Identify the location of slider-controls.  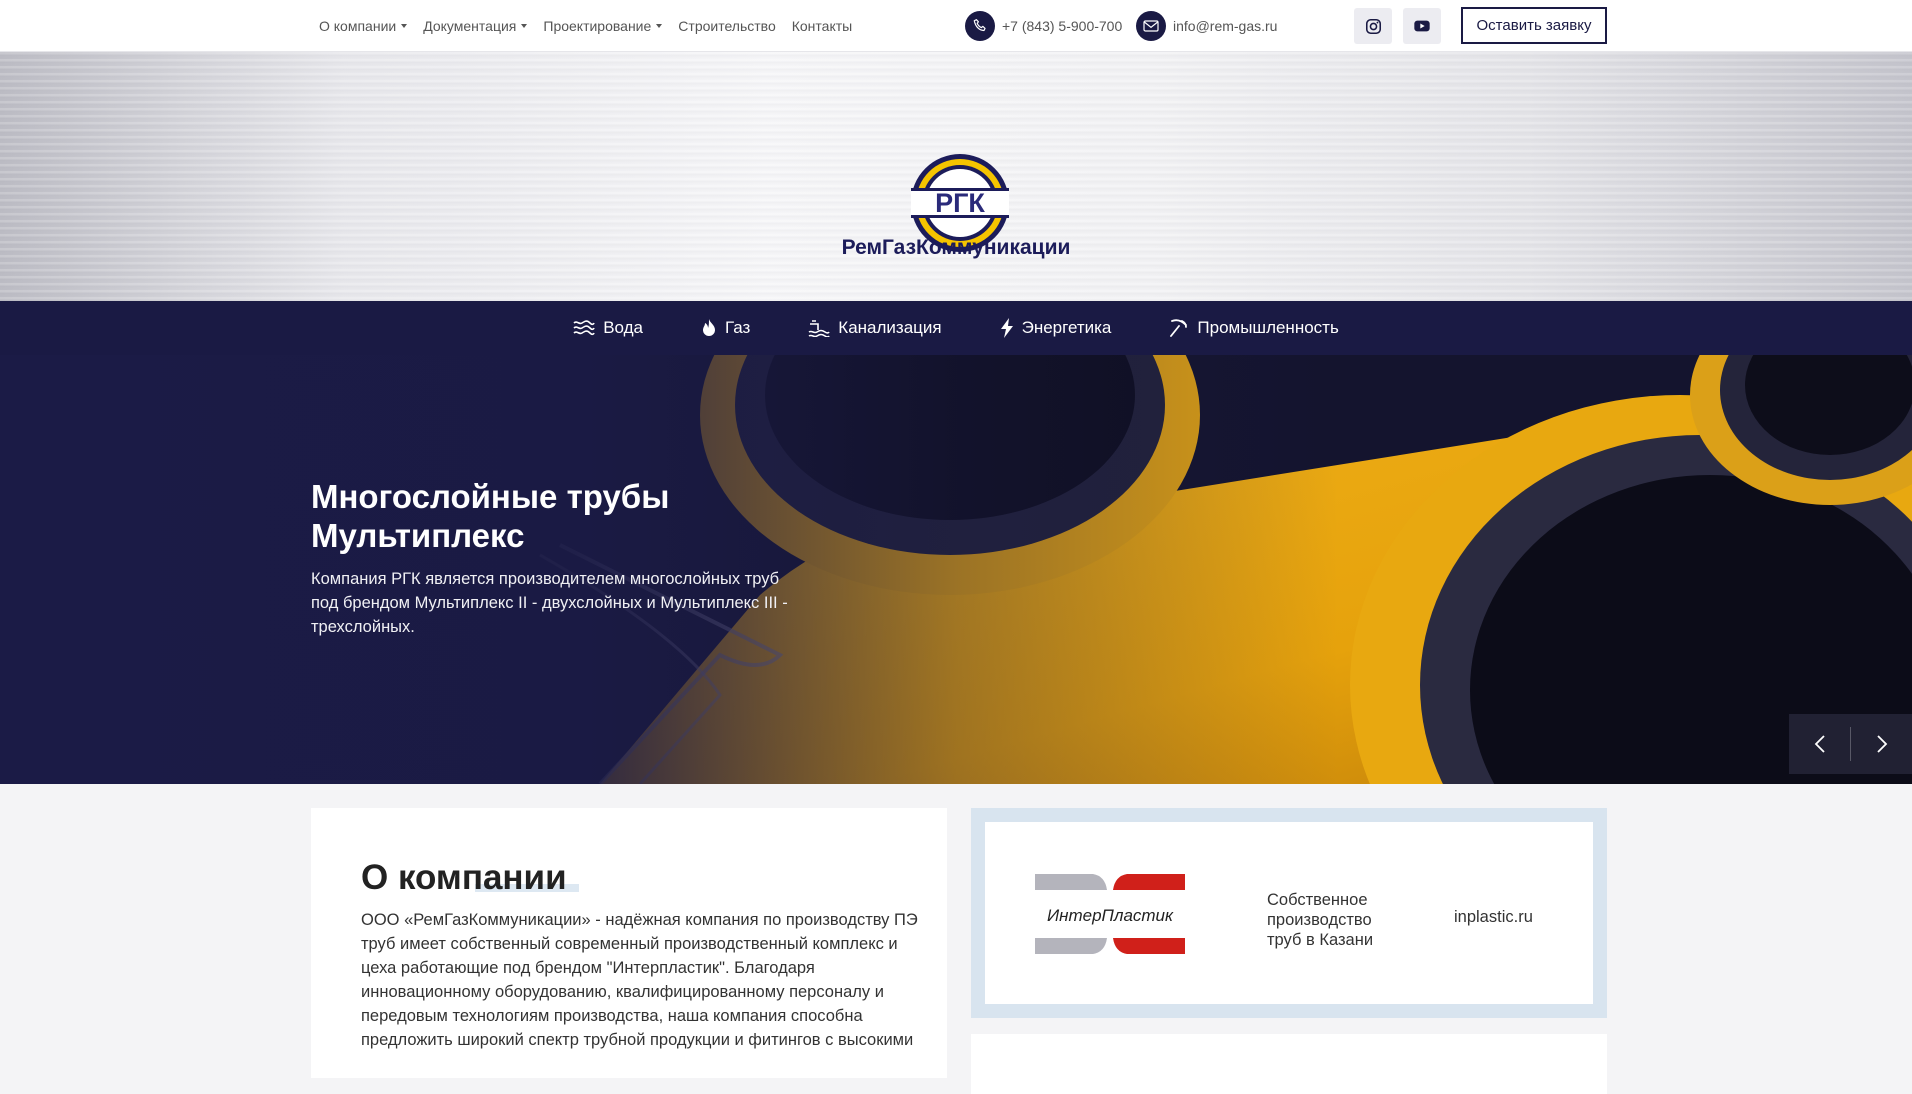
(1850, 744).